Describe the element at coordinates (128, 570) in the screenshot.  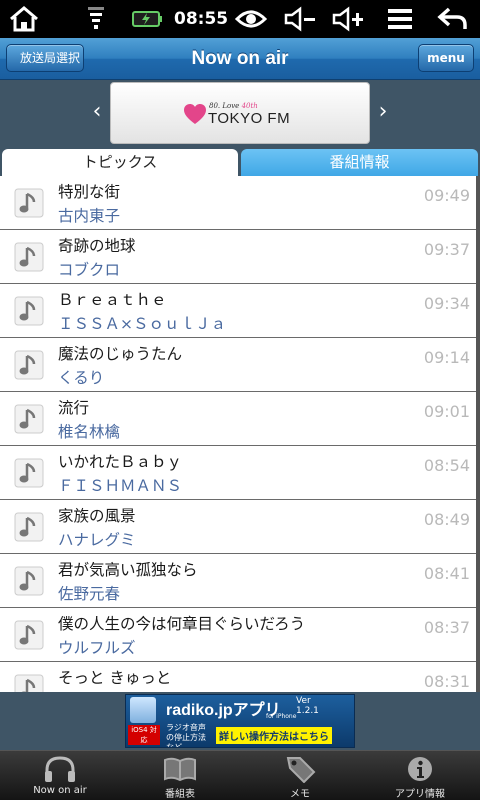
I see `song-title: 君が気高い孤独なら` at that location.